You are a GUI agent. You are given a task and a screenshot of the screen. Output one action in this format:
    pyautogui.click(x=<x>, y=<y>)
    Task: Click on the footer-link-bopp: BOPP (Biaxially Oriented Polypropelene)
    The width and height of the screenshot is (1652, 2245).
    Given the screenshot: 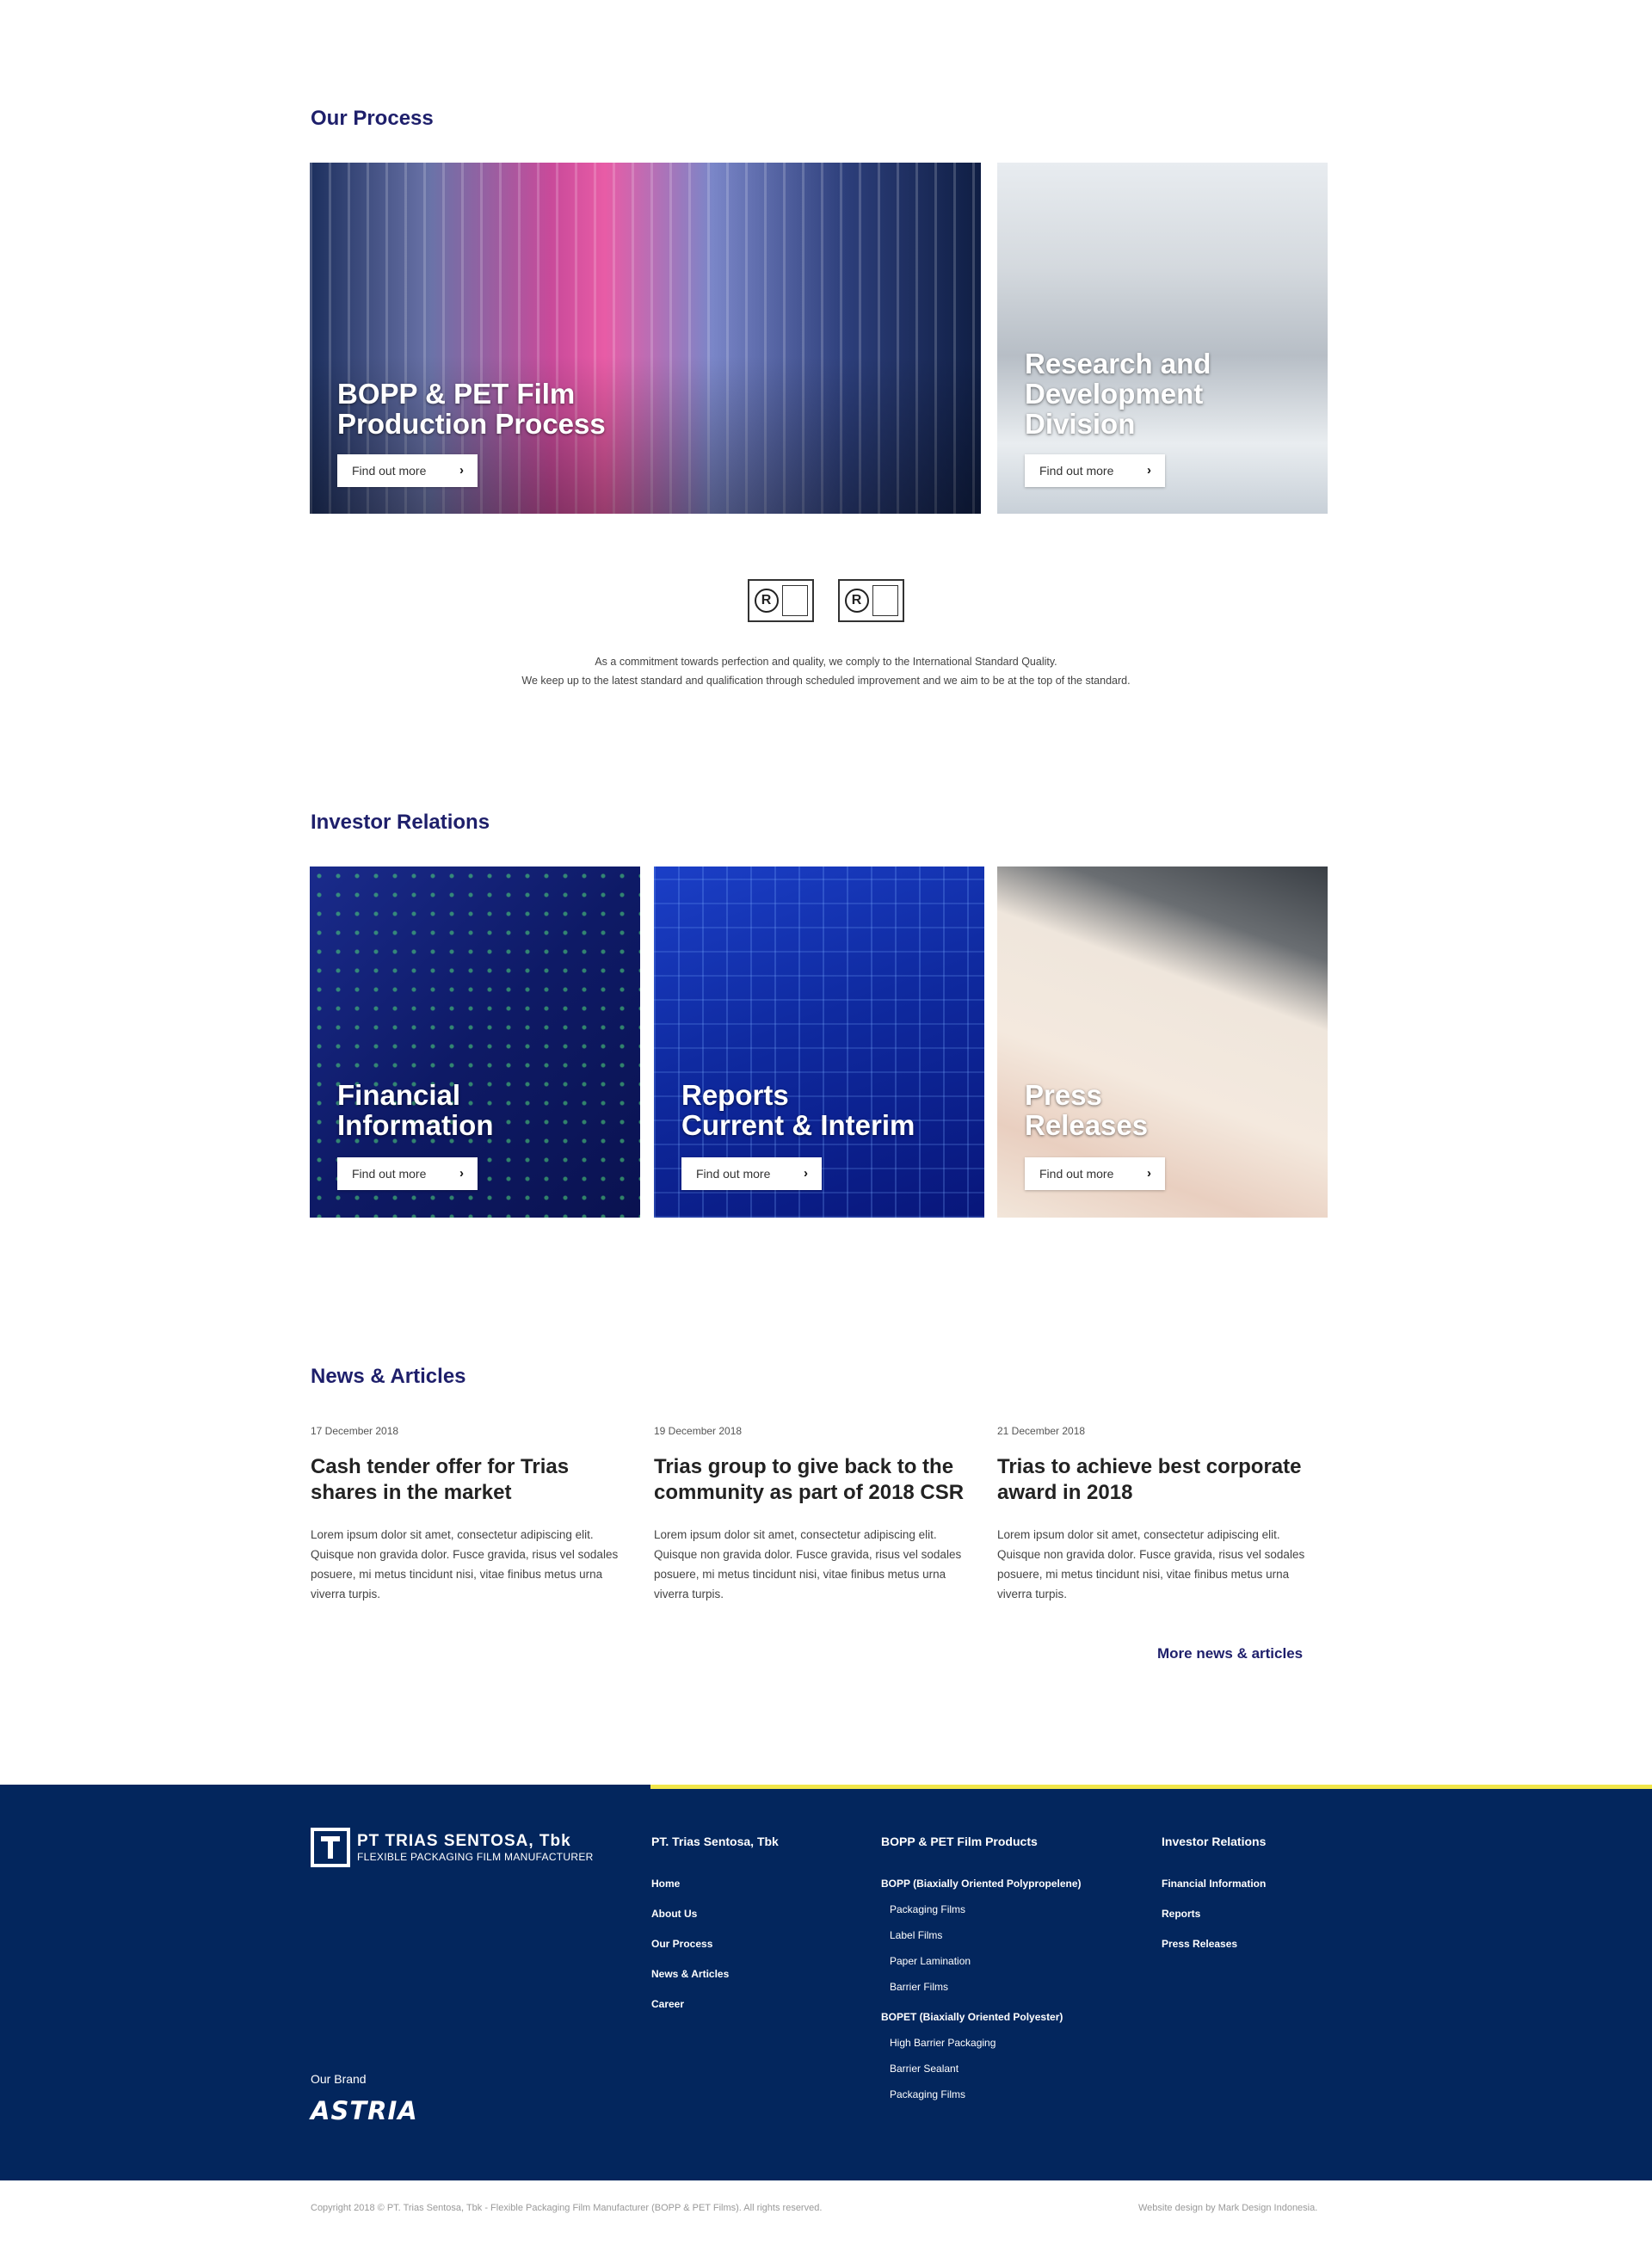 What is the action you would take?
    pyautogui.click(x=981, y=1884)
    